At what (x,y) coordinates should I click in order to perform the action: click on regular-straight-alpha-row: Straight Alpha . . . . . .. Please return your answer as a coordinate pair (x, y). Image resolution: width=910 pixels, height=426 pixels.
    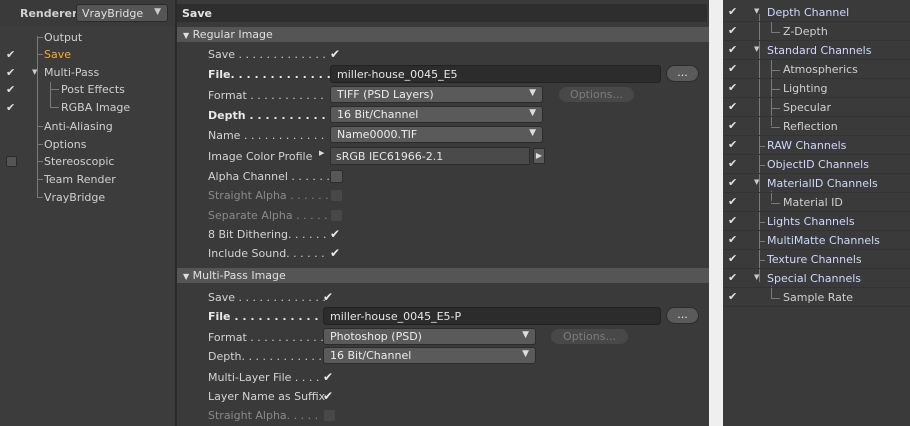
    Looking at the image, I should click on (443, 195).